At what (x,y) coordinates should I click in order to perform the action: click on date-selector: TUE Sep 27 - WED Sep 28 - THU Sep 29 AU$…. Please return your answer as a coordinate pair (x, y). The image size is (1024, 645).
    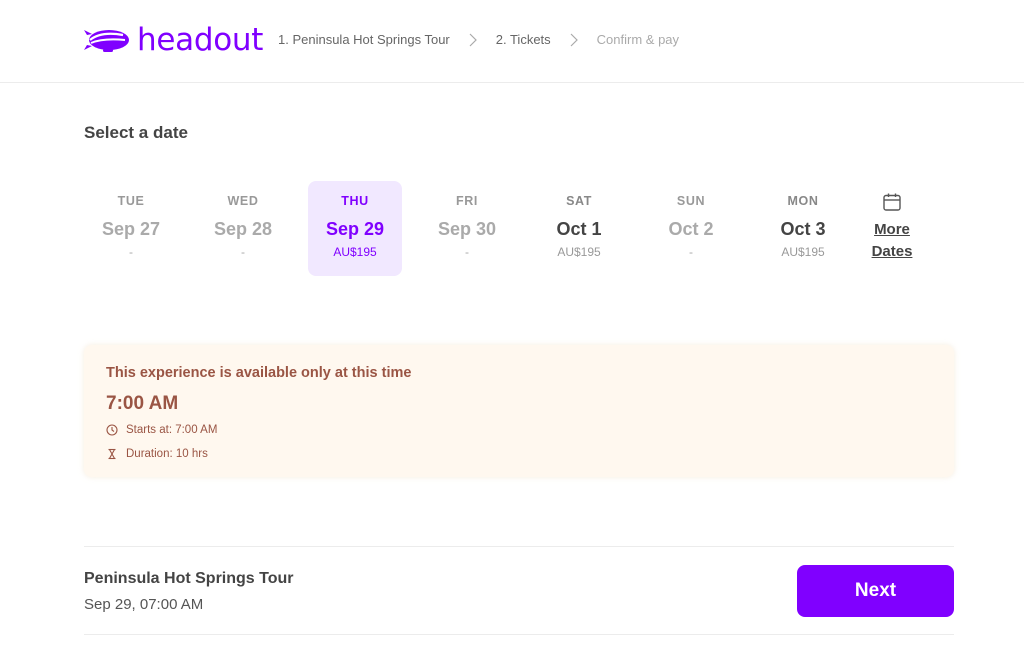
    Looking at the image, I should click on (503, 228).